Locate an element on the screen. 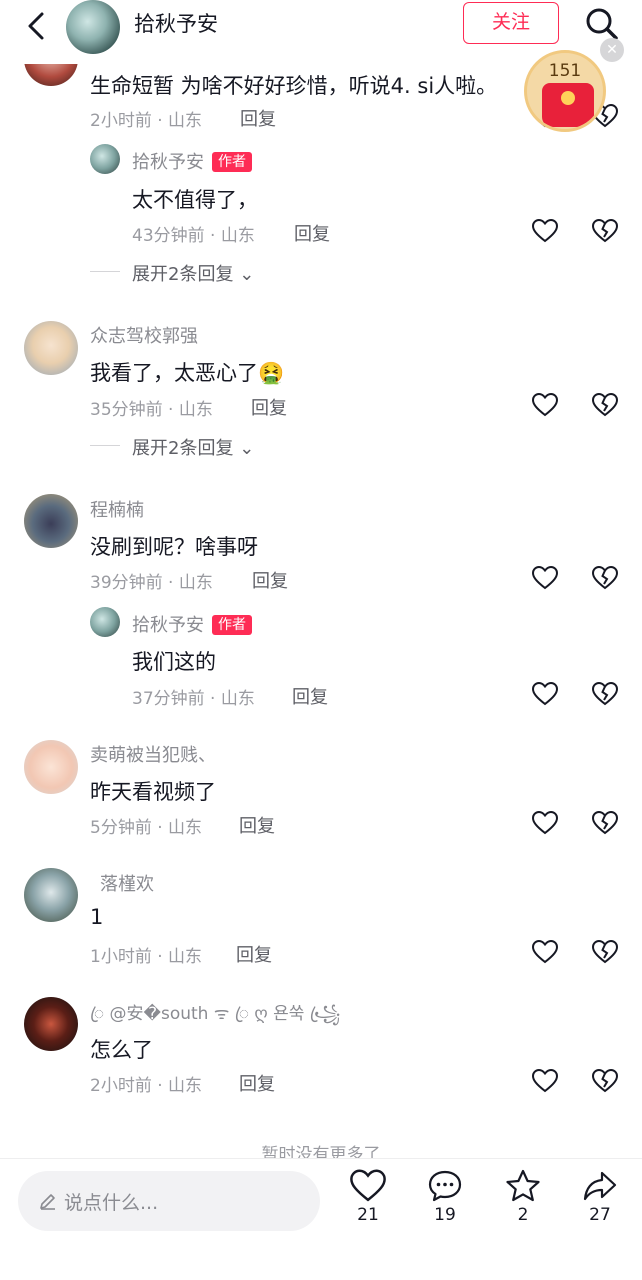 This screenshot has width=642, height=1280. comment-text: 昨天看视频了 is located at coordinates (153, 791).